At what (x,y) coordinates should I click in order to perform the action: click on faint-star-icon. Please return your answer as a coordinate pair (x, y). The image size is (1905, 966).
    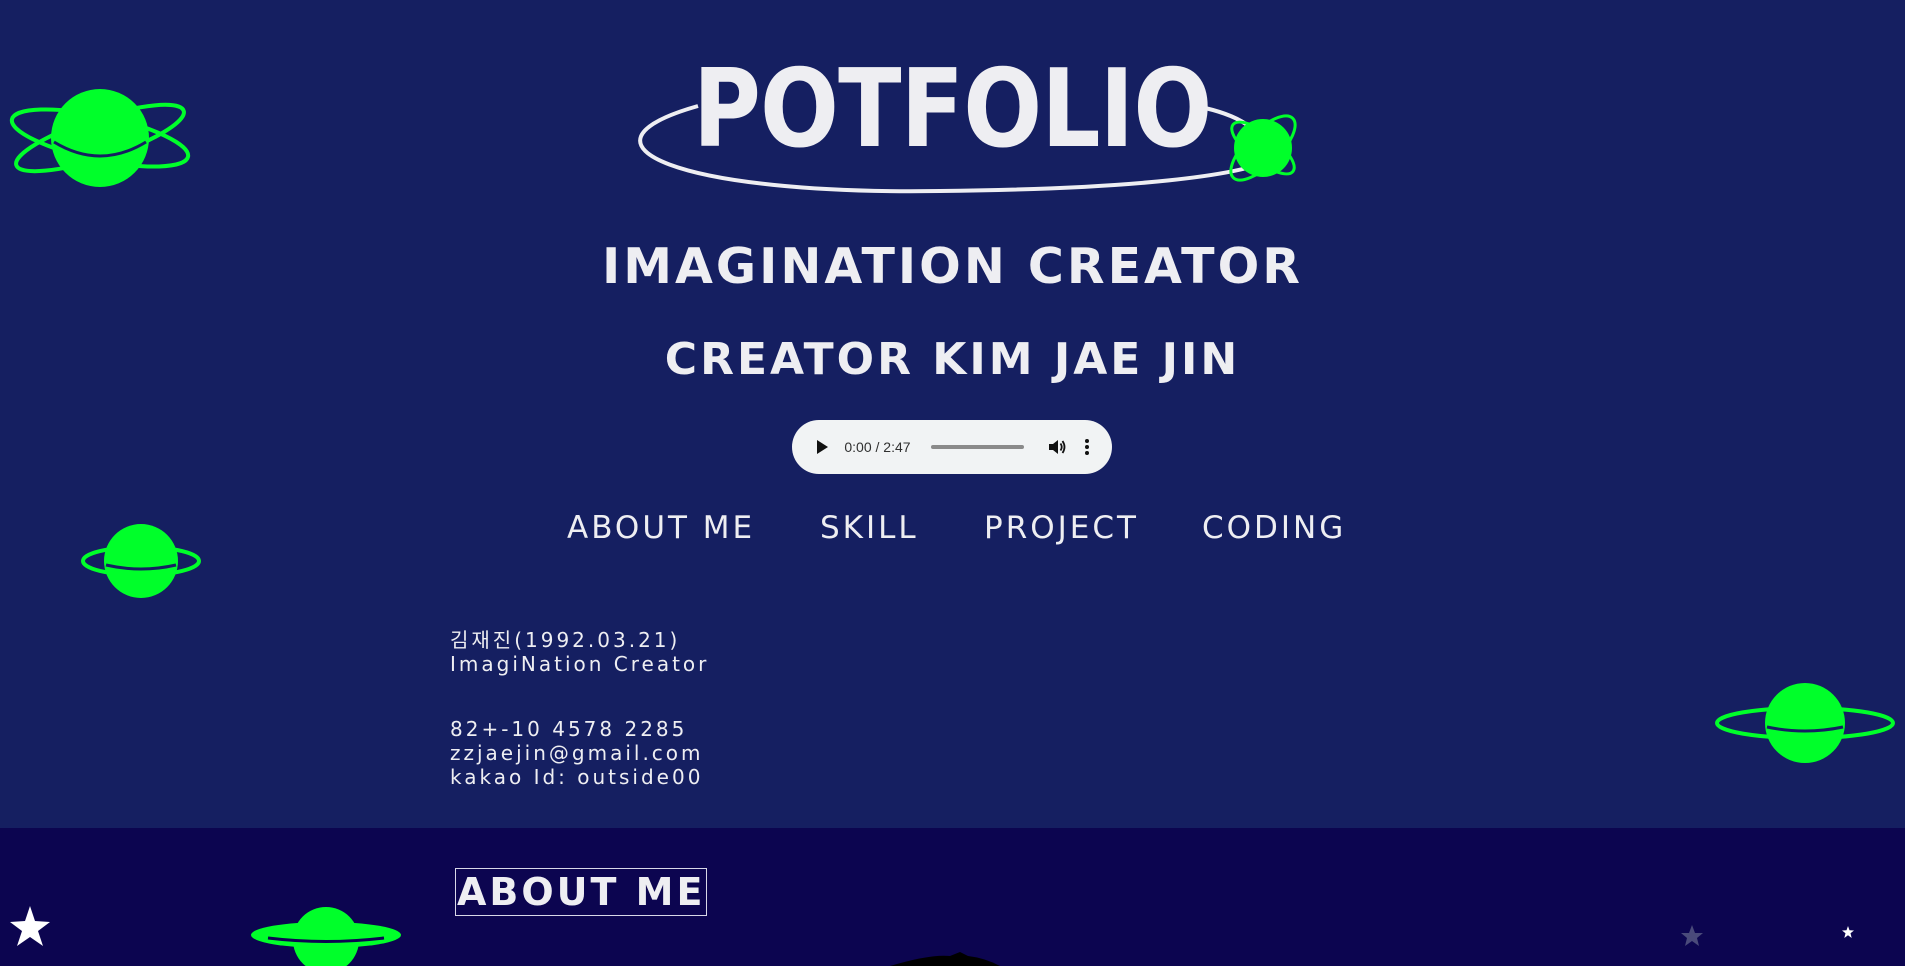
    Looking at the image, I should click on (1692, 935).